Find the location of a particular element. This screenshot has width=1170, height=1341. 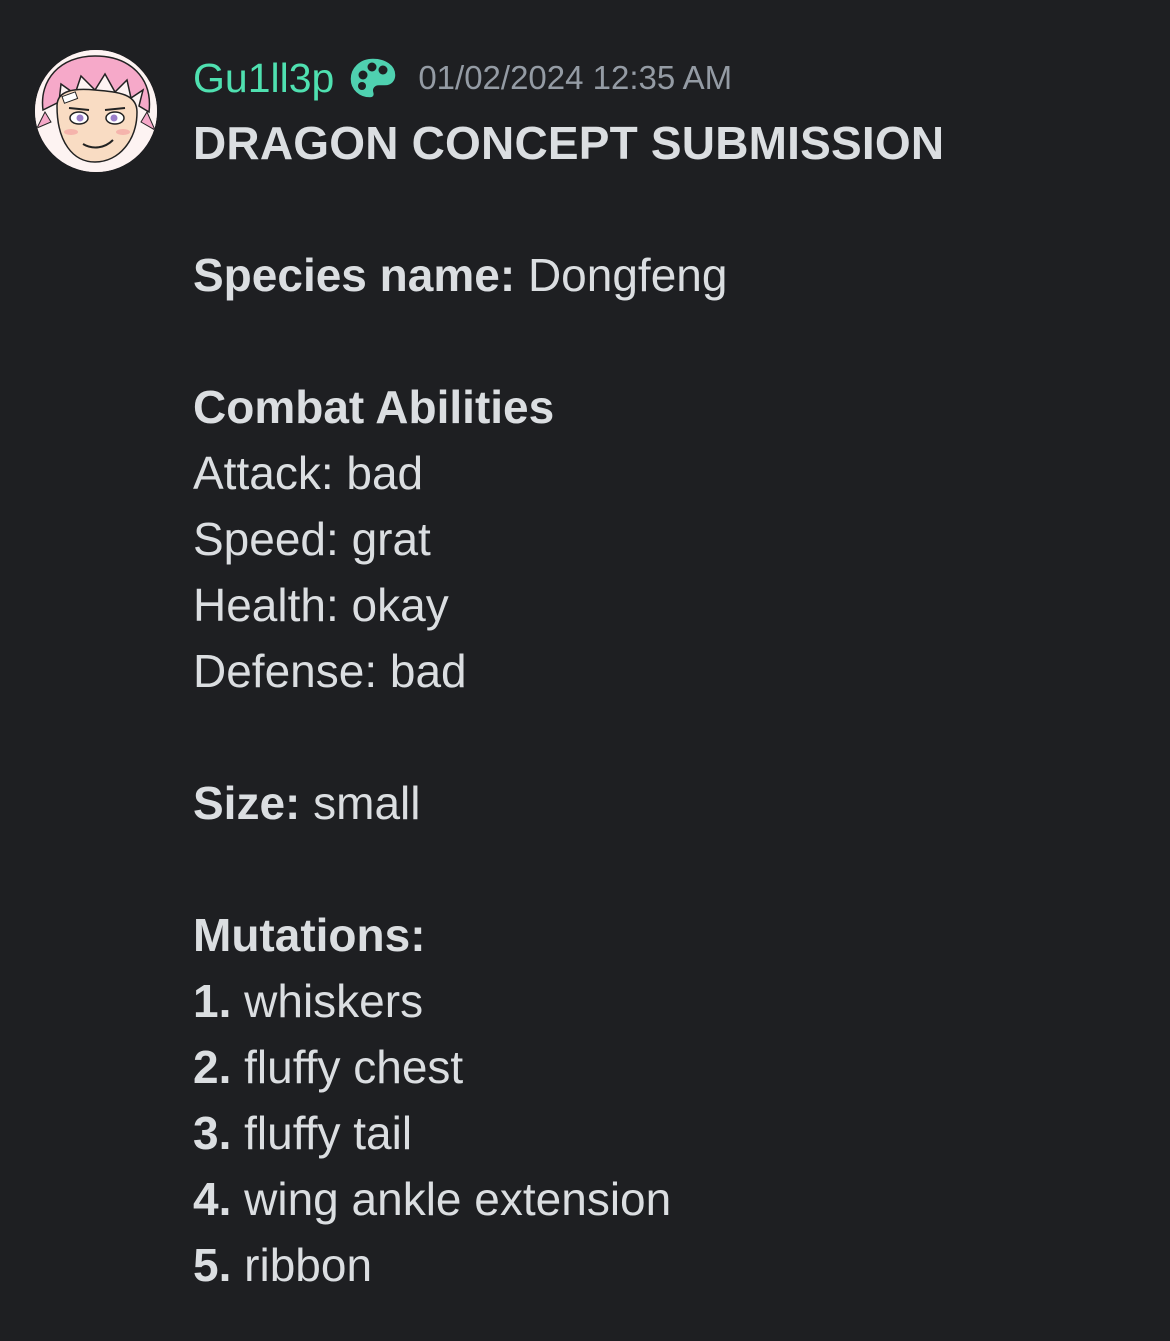

message-header: Gu1ll3p 01/02/2024 12:35 AM is located at coordinates (462, 78).